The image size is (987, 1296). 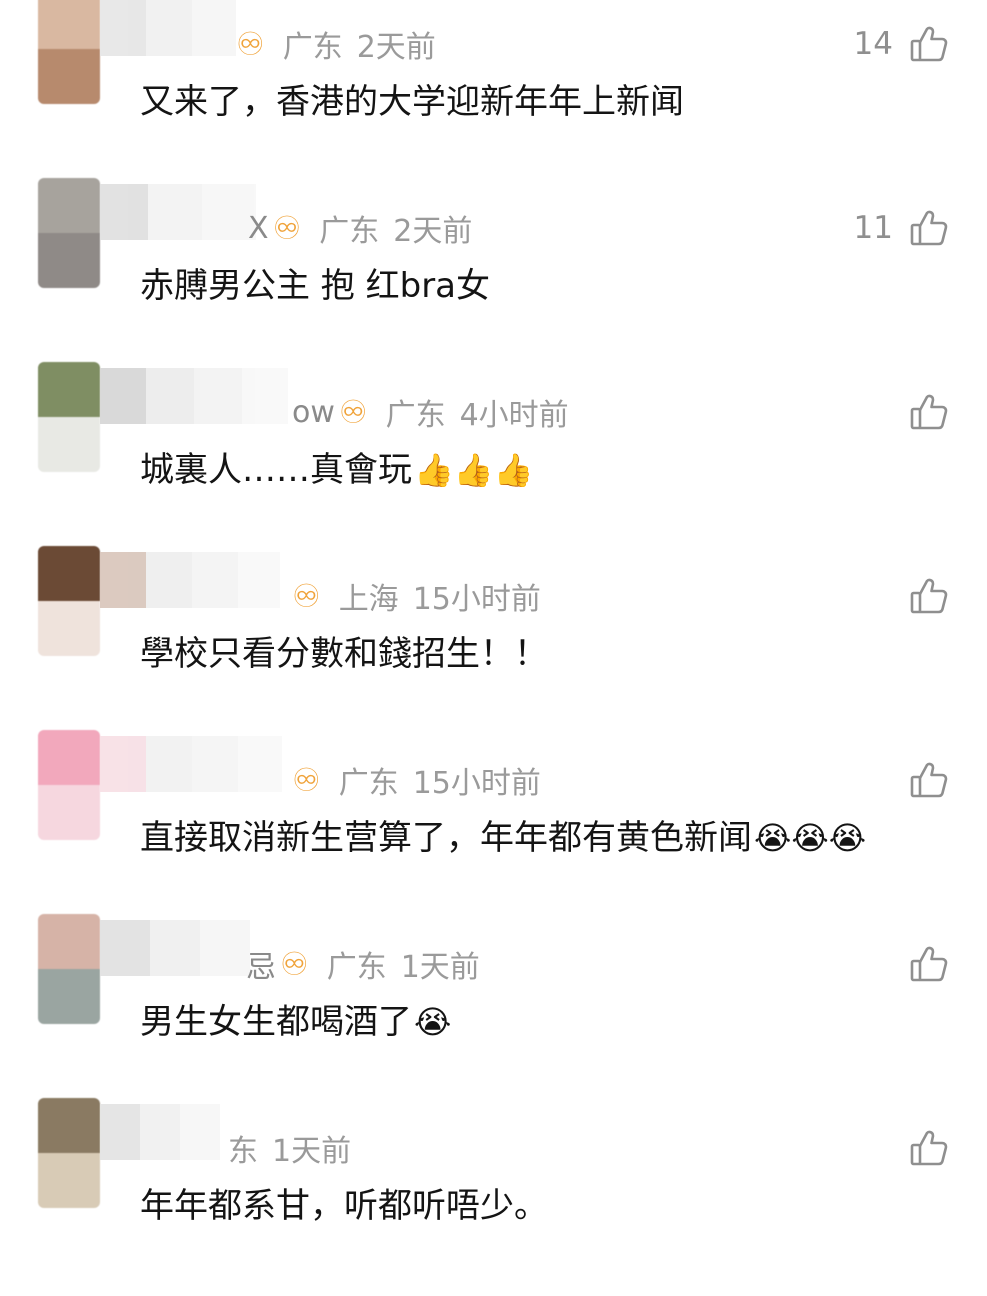 What do you see at coordinates (243, 1151) in the screenshot?
I see `ip-location: 东` at bounding box center [243, 1151].